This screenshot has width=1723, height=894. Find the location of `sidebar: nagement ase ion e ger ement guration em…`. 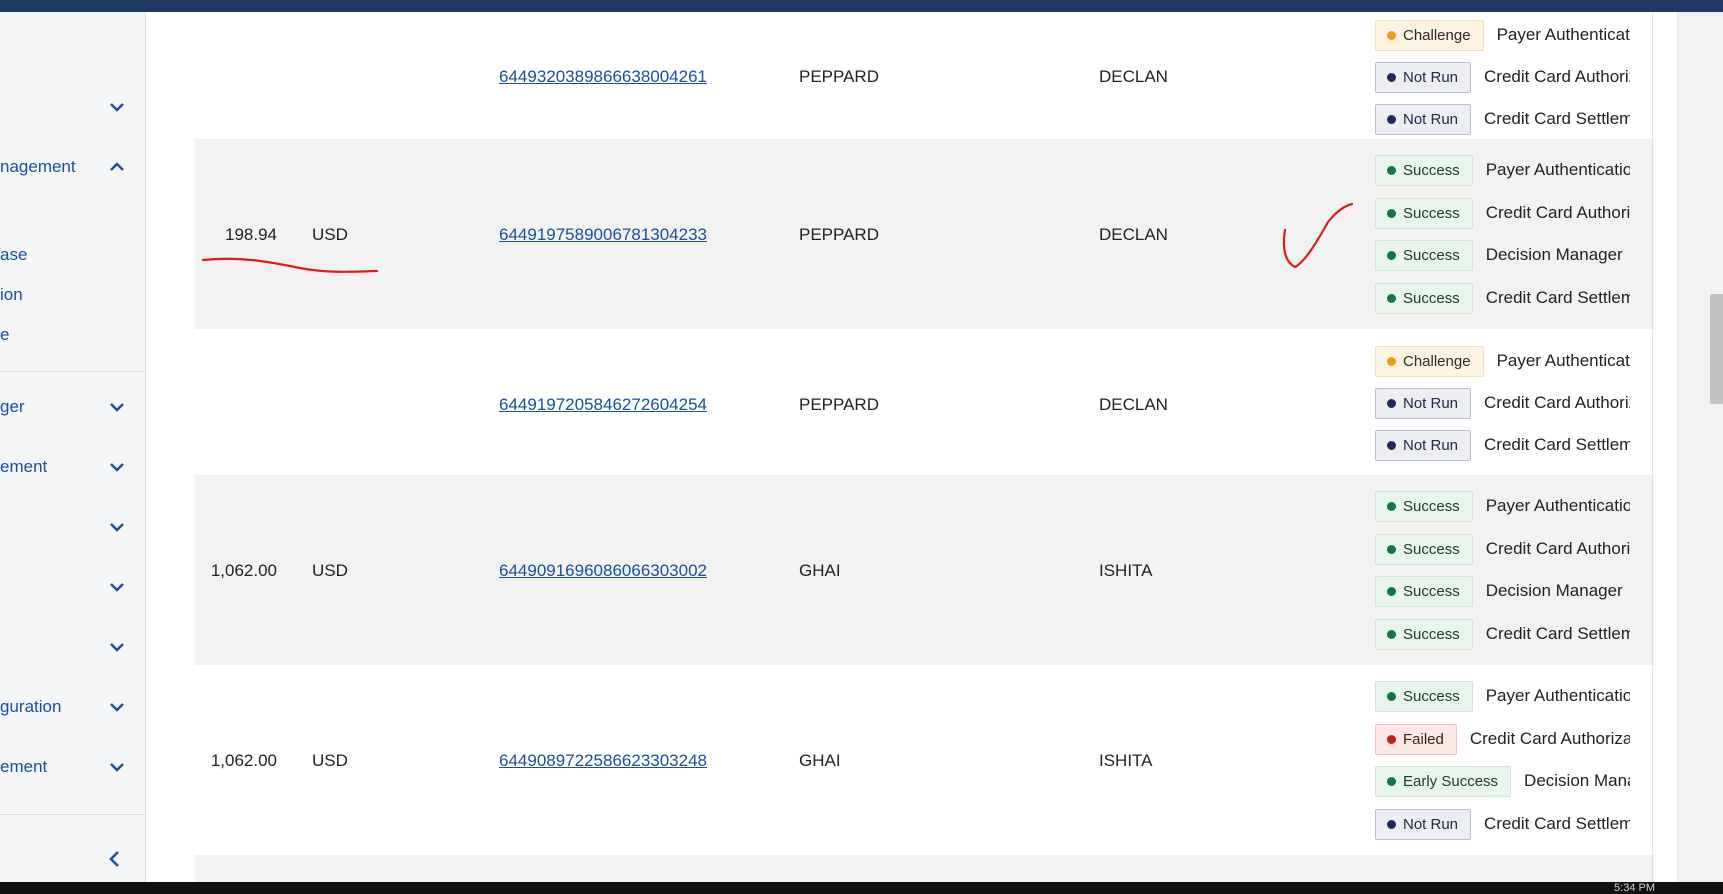

sidebar: nagement ase ion e ger ement guration em… is located at coordinates (73, 447).